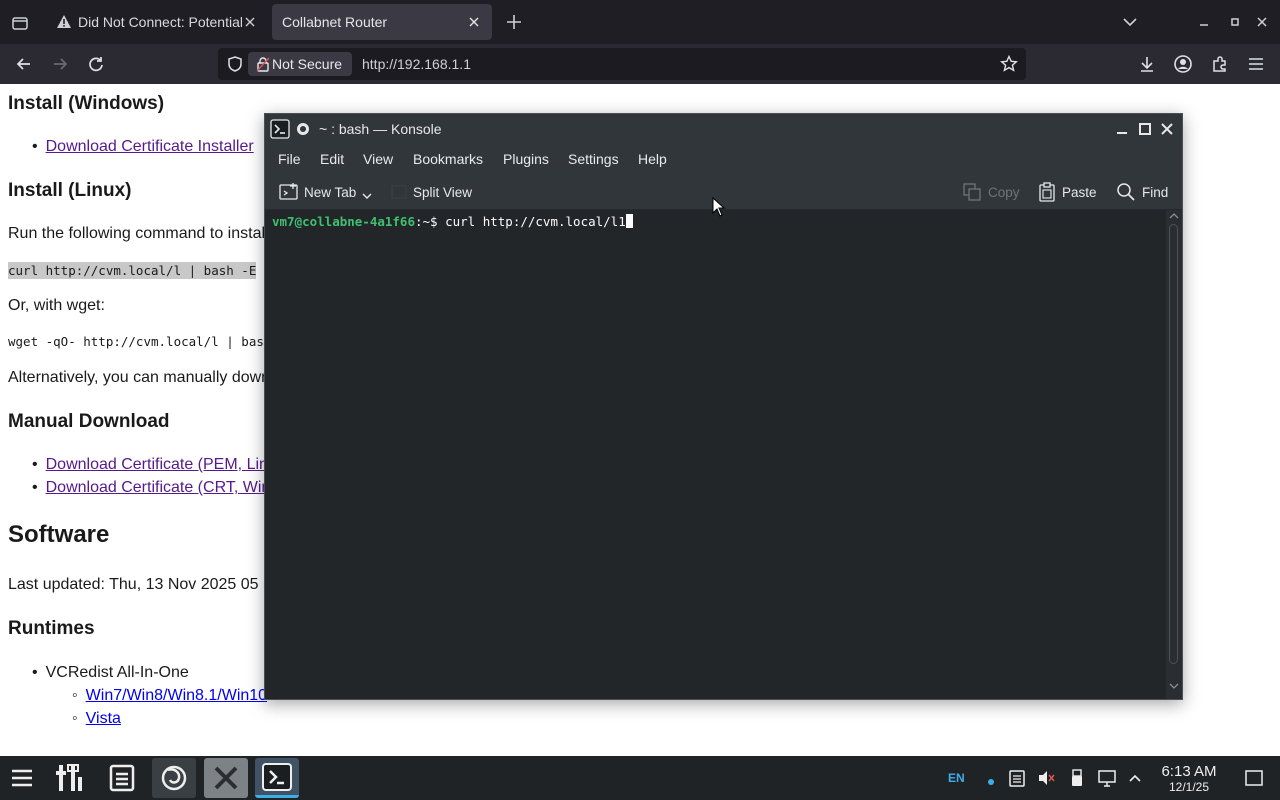  I want to click on menu-plugins: Plugins, so click(526, 159).